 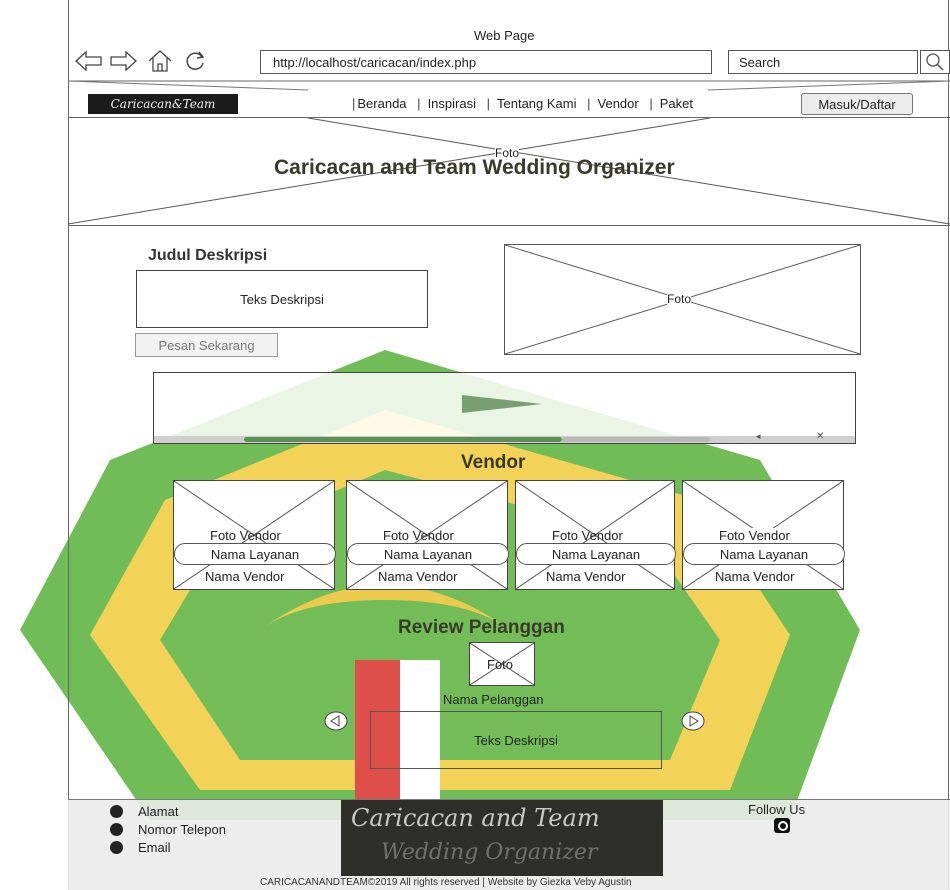 What do you see at coordinates (116, 847) in the screenshot?
I see `email-icon` at bounding box center [116, 847].